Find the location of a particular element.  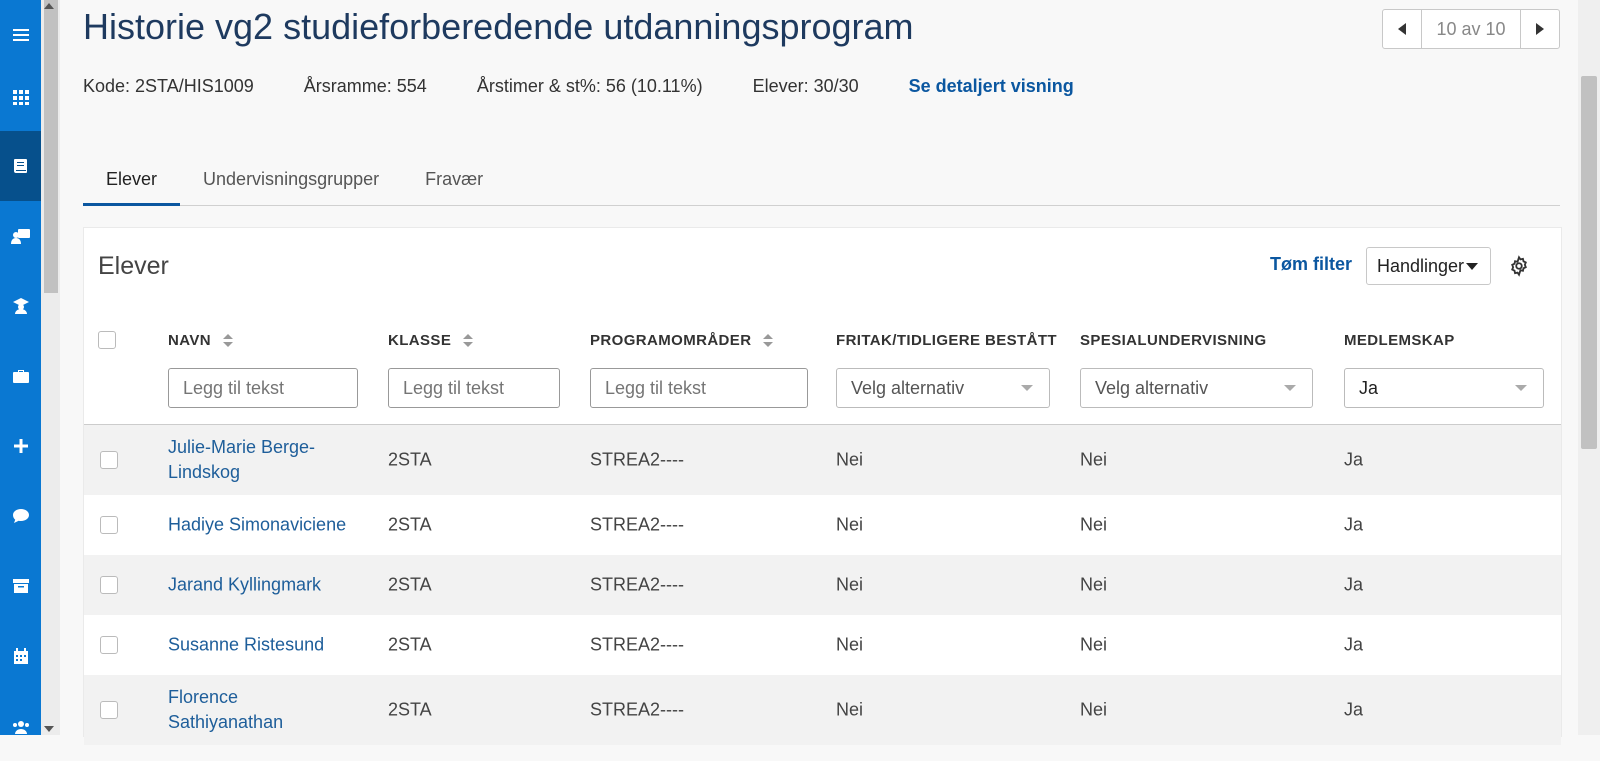

users-icon is located at coordinates (20, 726).